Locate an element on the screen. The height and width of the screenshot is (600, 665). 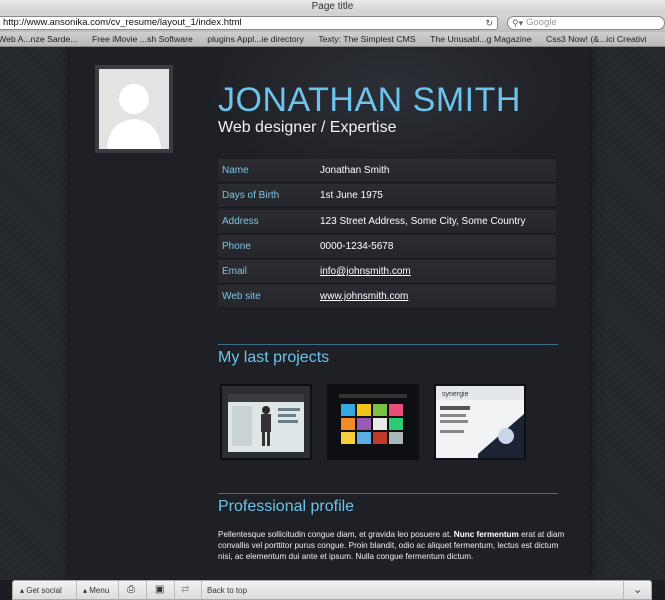
share-icon: ⇄ is located at coordinates (185, 589).